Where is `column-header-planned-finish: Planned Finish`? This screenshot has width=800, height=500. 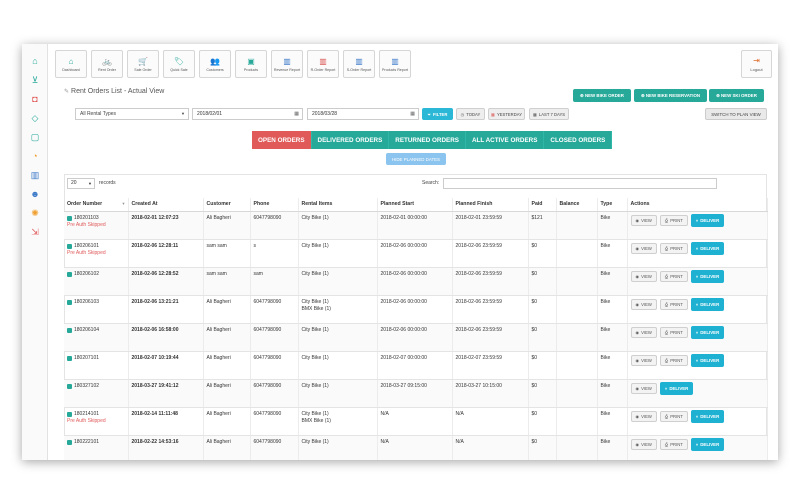 column-header-planned-finish: Planned Finish is located at coordinates (490, 205).